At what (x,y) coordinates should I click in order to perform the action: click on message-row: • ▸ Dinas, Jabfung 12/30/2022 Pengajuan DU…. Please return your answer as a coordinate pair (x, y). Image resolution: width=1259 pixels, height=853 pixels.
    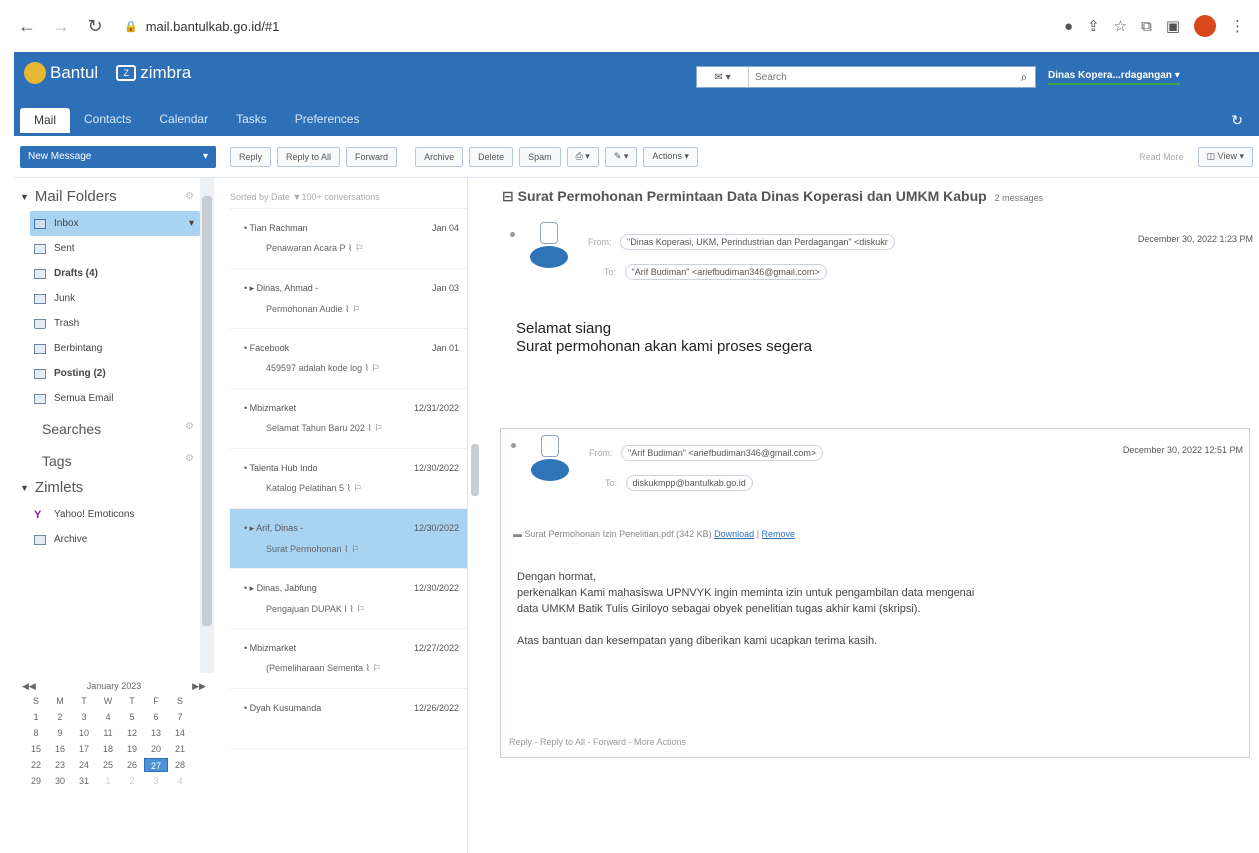
    Looking at the image, I should click on (348, 599).